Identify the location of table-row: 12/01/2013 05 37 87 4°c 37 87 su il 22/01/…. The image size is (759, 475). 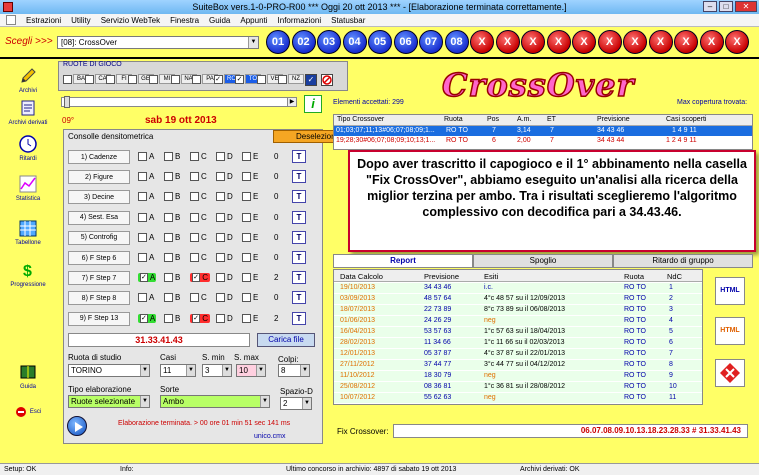
(518, 354).